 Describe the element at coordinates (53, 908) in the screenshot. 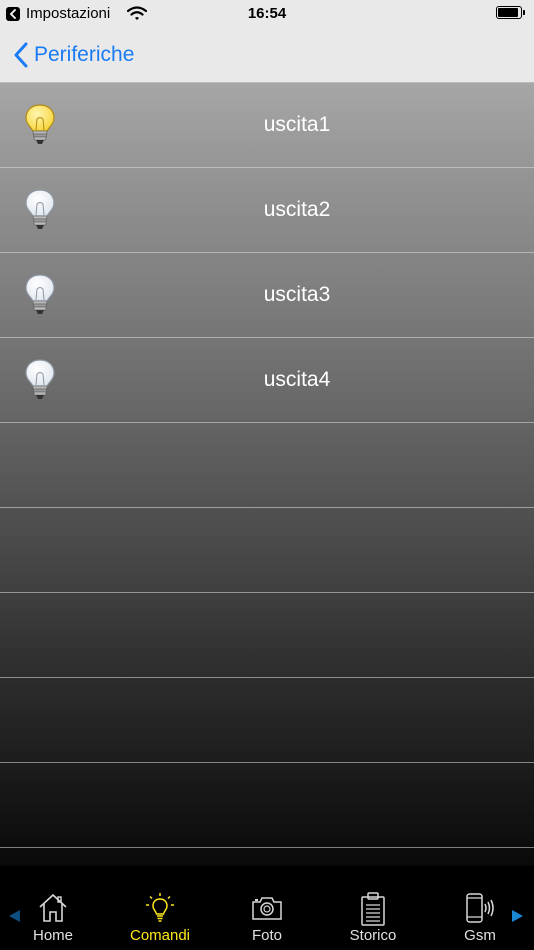

I see `tab-home: Home` at that location.